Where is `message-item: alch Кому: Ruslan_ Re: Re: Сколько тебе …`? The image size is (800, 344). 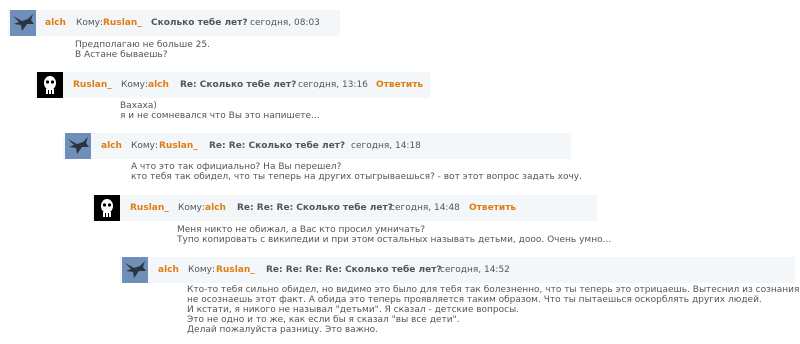 message-item: alch Кому: Ruslan_ Re: Re: Сколько тебе … is located at coordinates (322, 157).